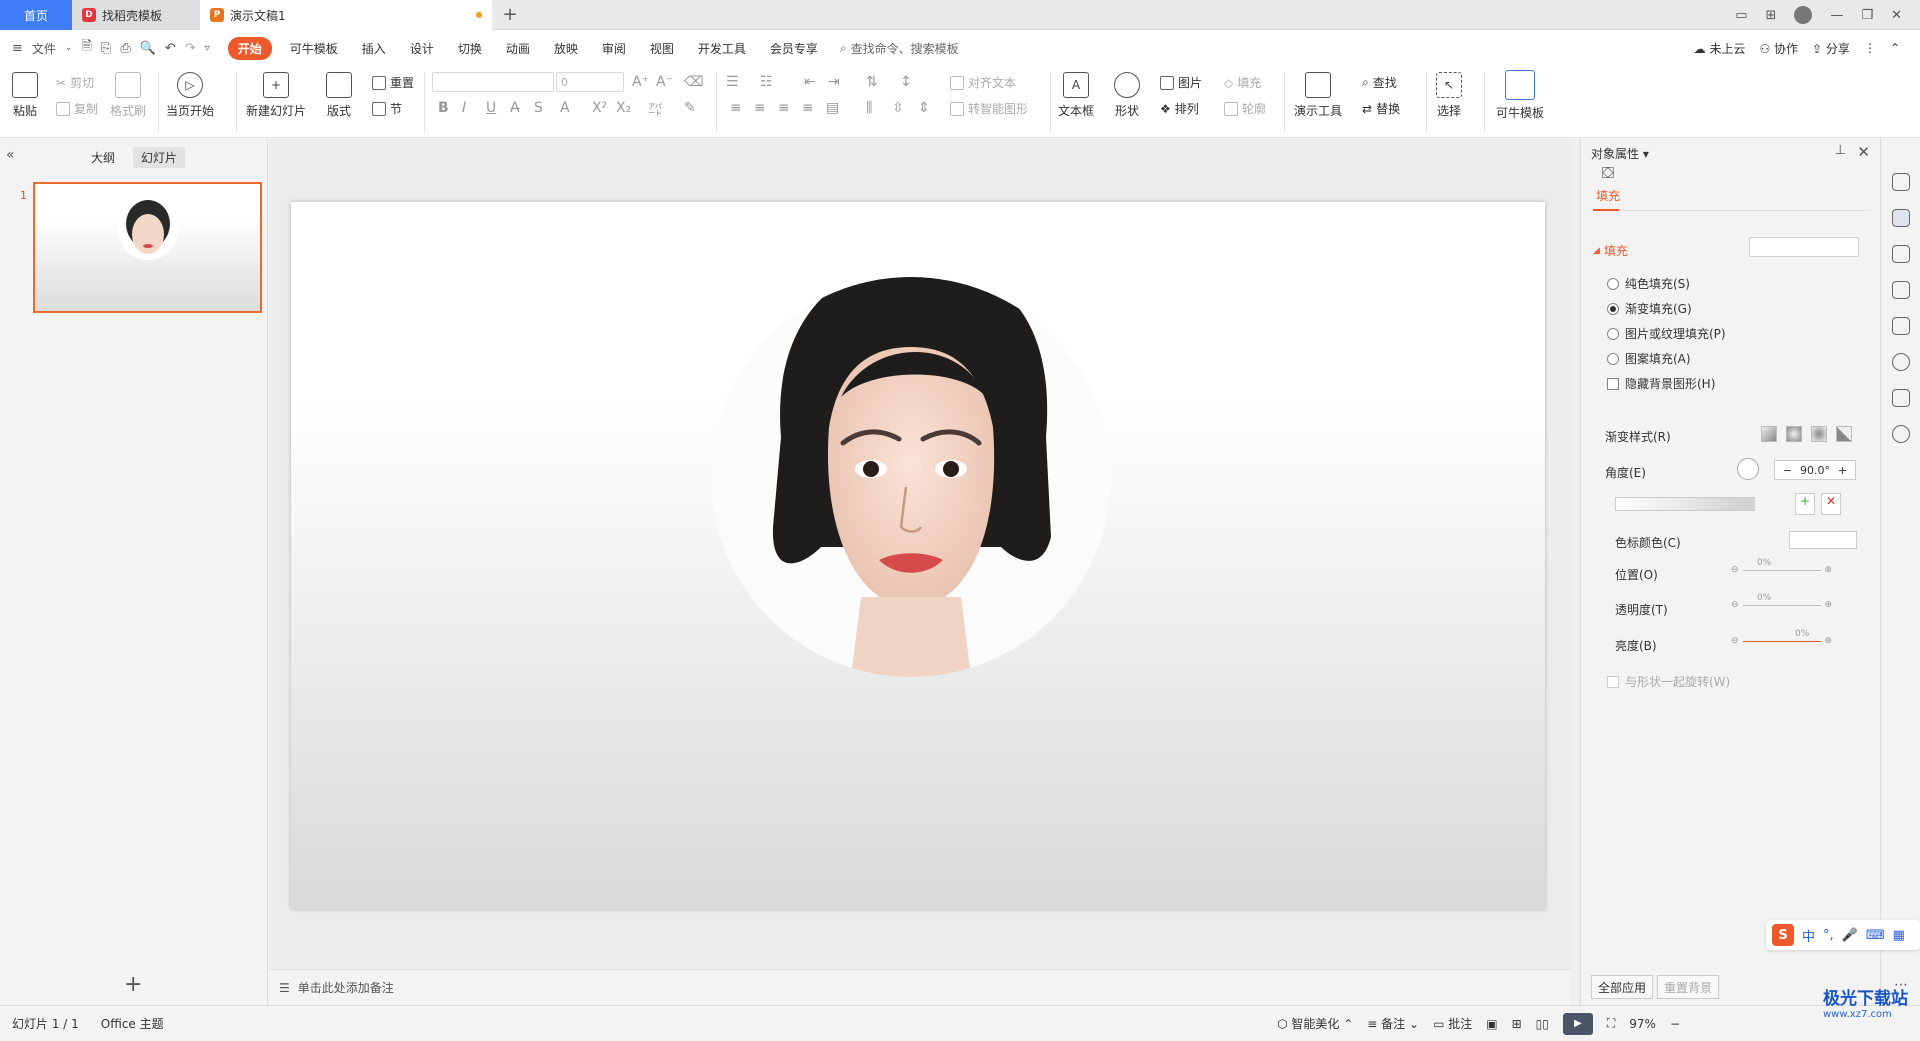  What do you see at coordinates (1649, 358) in the screenshot?
I see `radio-pattern-fill: 图案填充(A)` at bounding box center [1649, 358].